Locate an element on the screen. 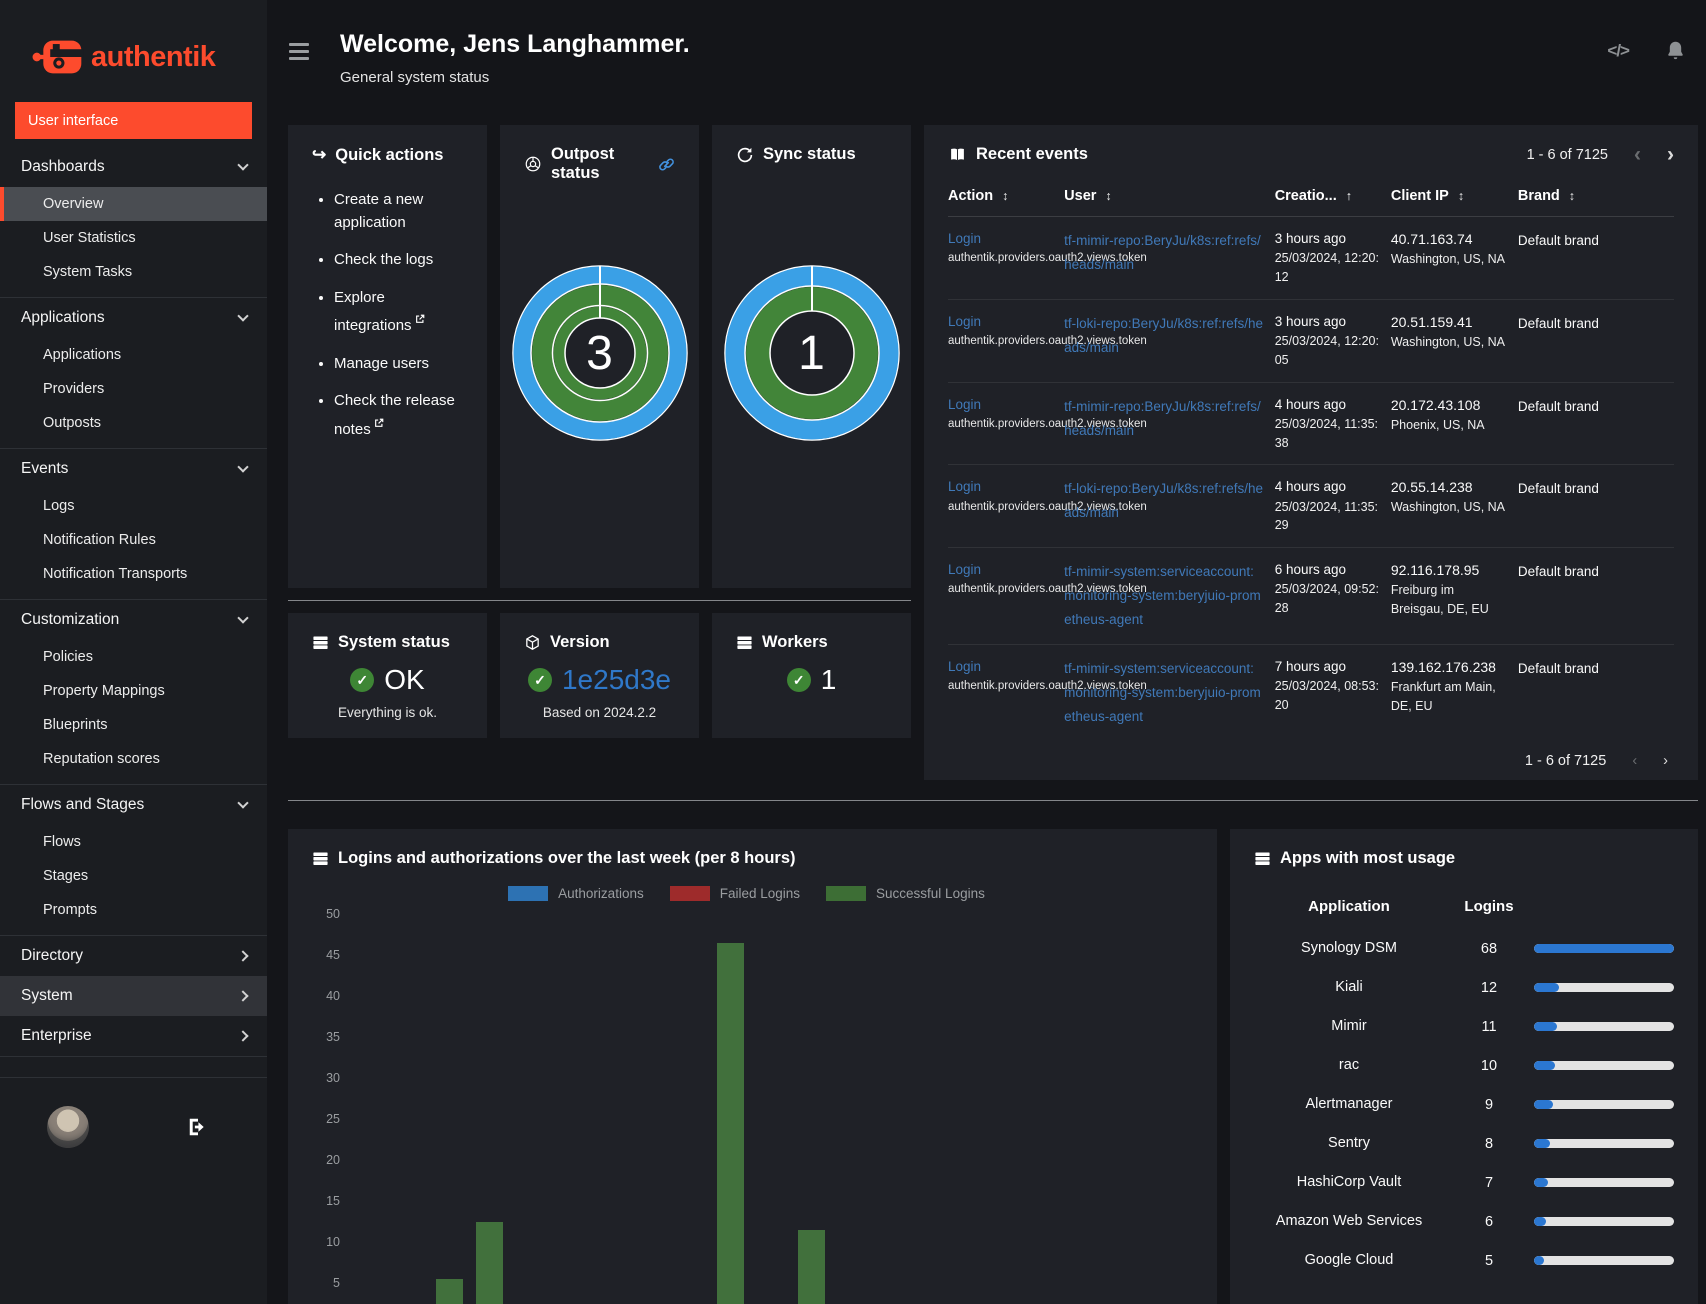 The height and width of the screenshot is (1304, 1706). sidebar-section-applications: Applications is located at coordinates (133, 318).